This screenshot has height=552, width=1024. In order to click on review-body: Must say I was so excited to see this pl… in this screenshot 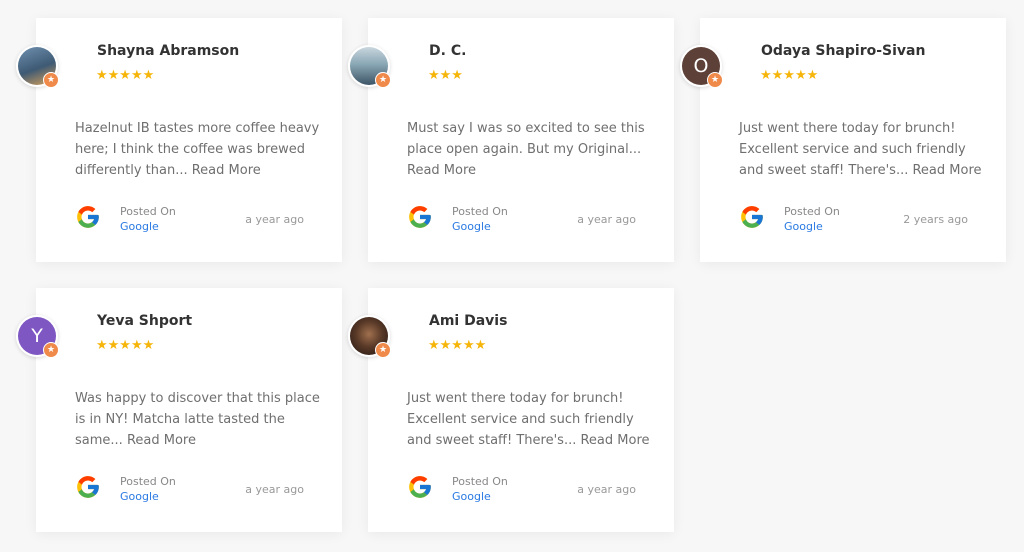, I will do `click(526, 139)`.